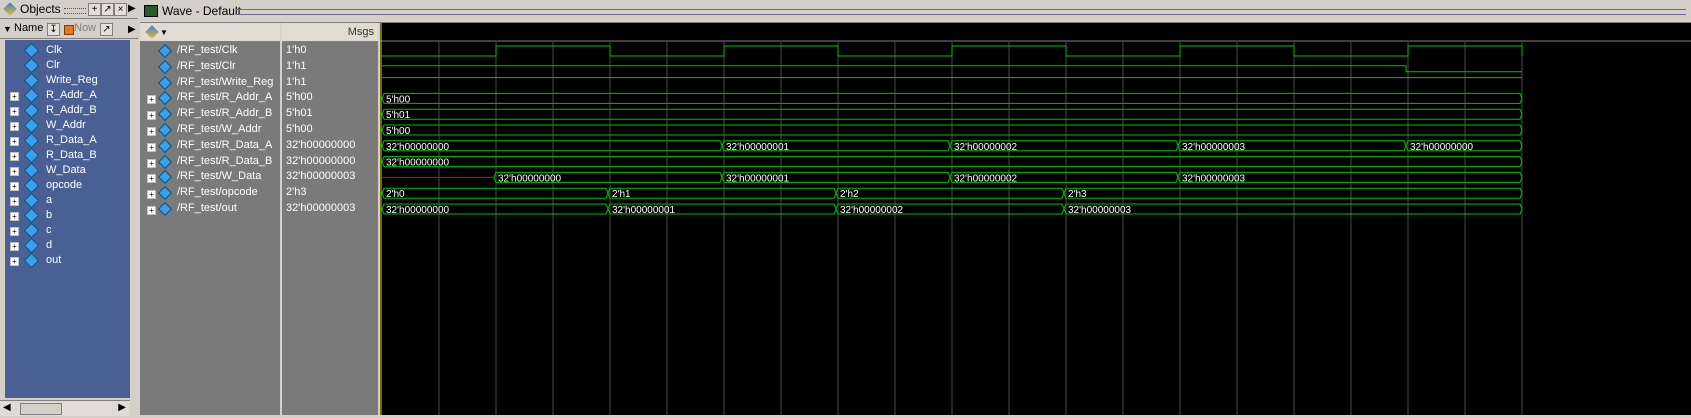  Describe the element at coordinates (961, 12) in the screenshot. I see `title-grip` at that location.